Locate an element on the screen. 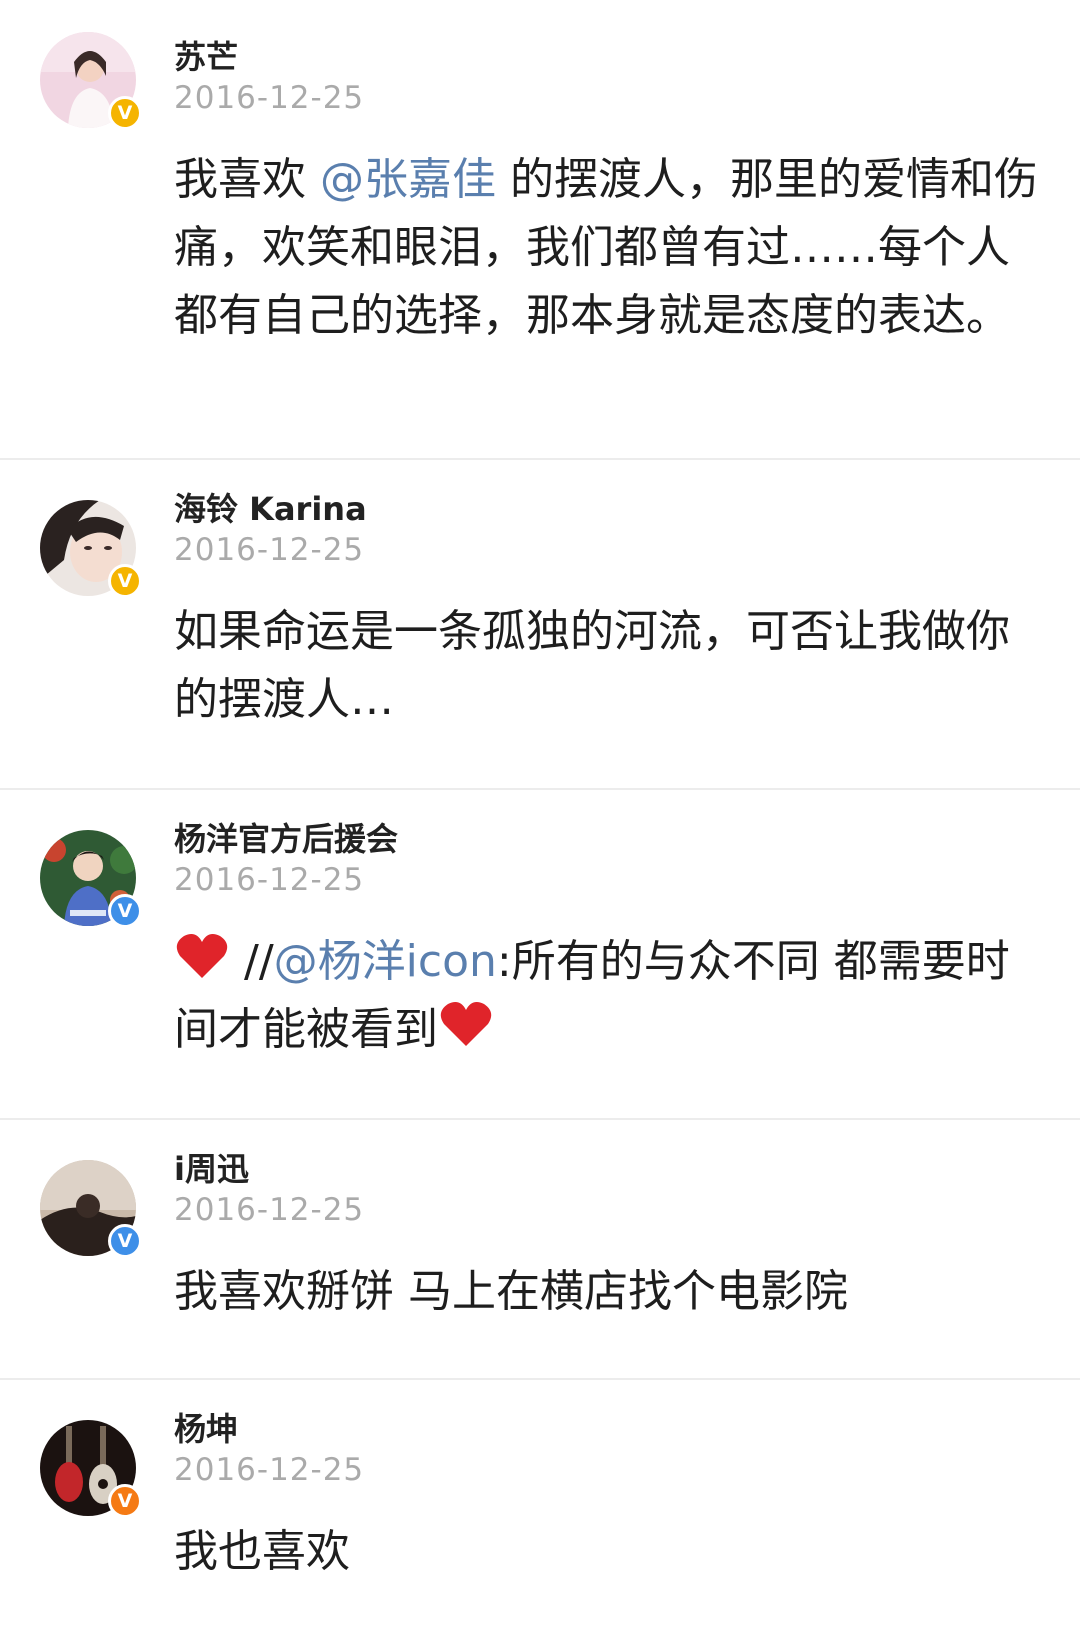 The image size is (1080, 1640). mention-link: @杨洋icon is located at coordinates (385, 961).